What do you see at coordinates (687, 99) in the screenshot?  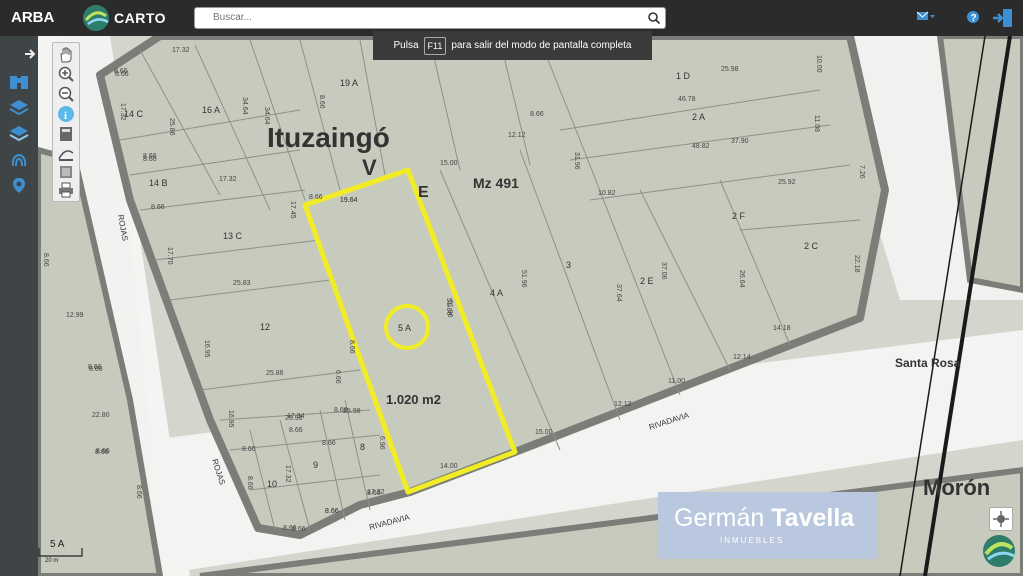 I see `measure-label: 46.78` at bounding box center [687, 99].